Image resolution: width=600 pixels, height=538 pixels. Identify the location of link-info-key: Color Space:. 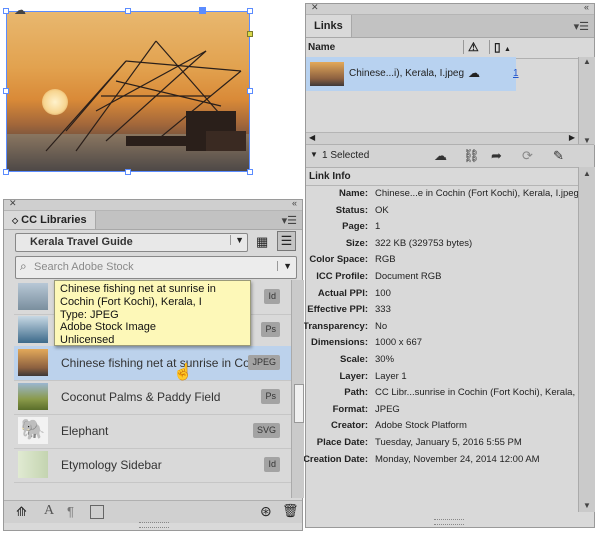
(338, 260).